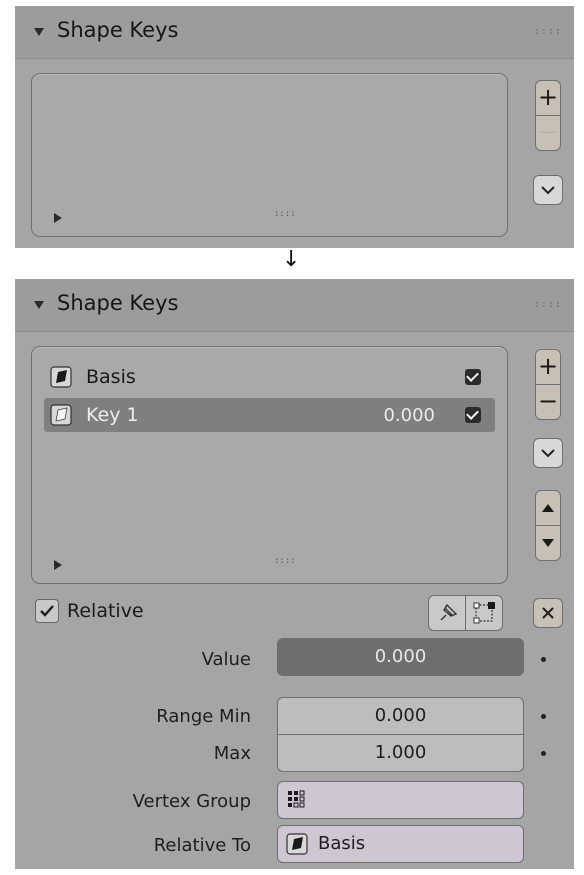  I want to click on shape-key-row-basis: Basis, so click(269, 377).